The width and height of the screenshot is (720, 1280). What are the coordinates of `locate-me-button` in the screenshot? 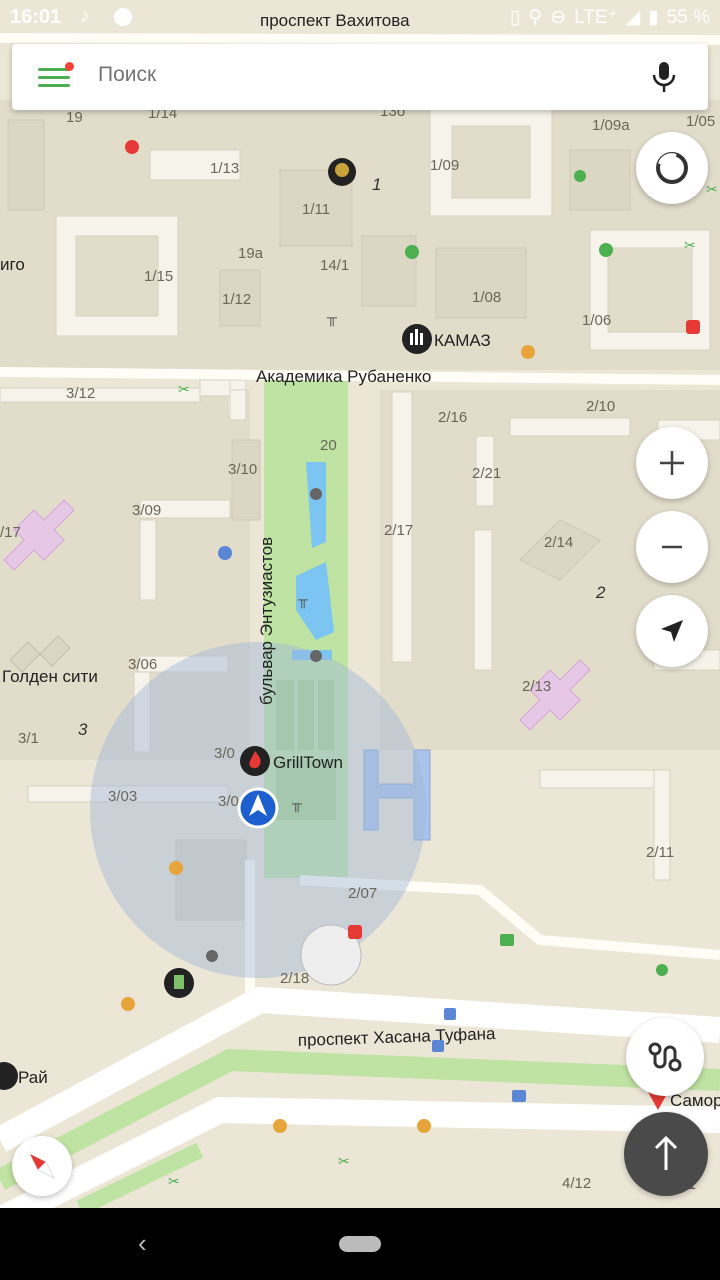 It's located at (672, 631).